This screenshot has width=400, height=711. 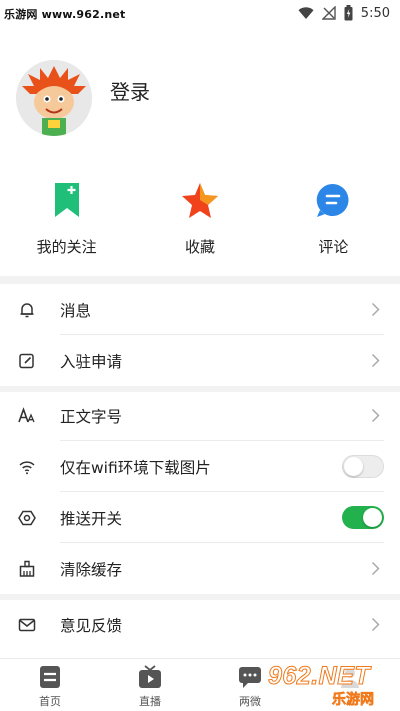 I want to click on menu-item-messages: 消息, so click(x=200, y=309).